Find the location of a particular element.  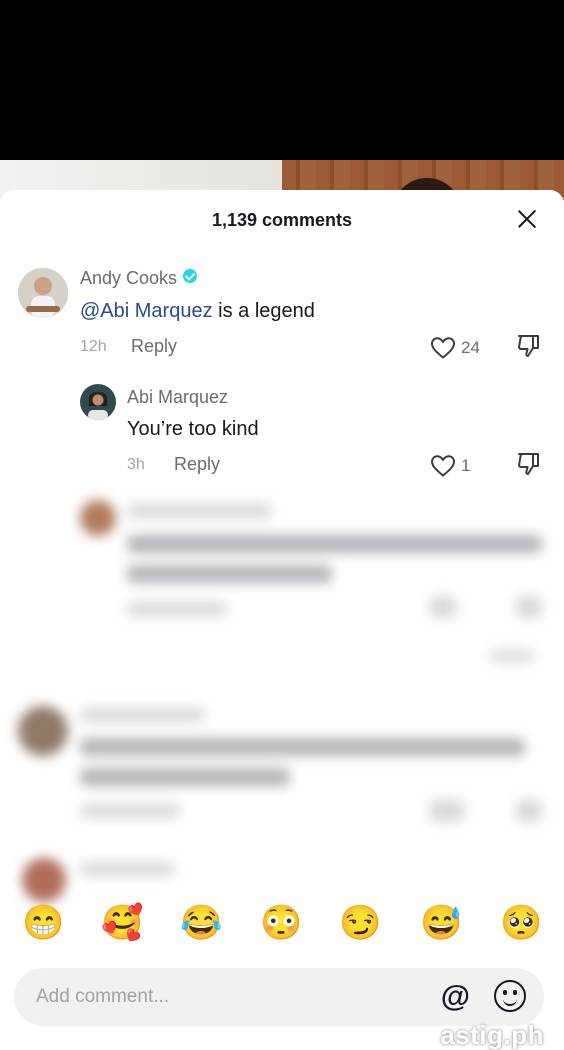

comment-time: 3h is located at coordinates (136, 464).